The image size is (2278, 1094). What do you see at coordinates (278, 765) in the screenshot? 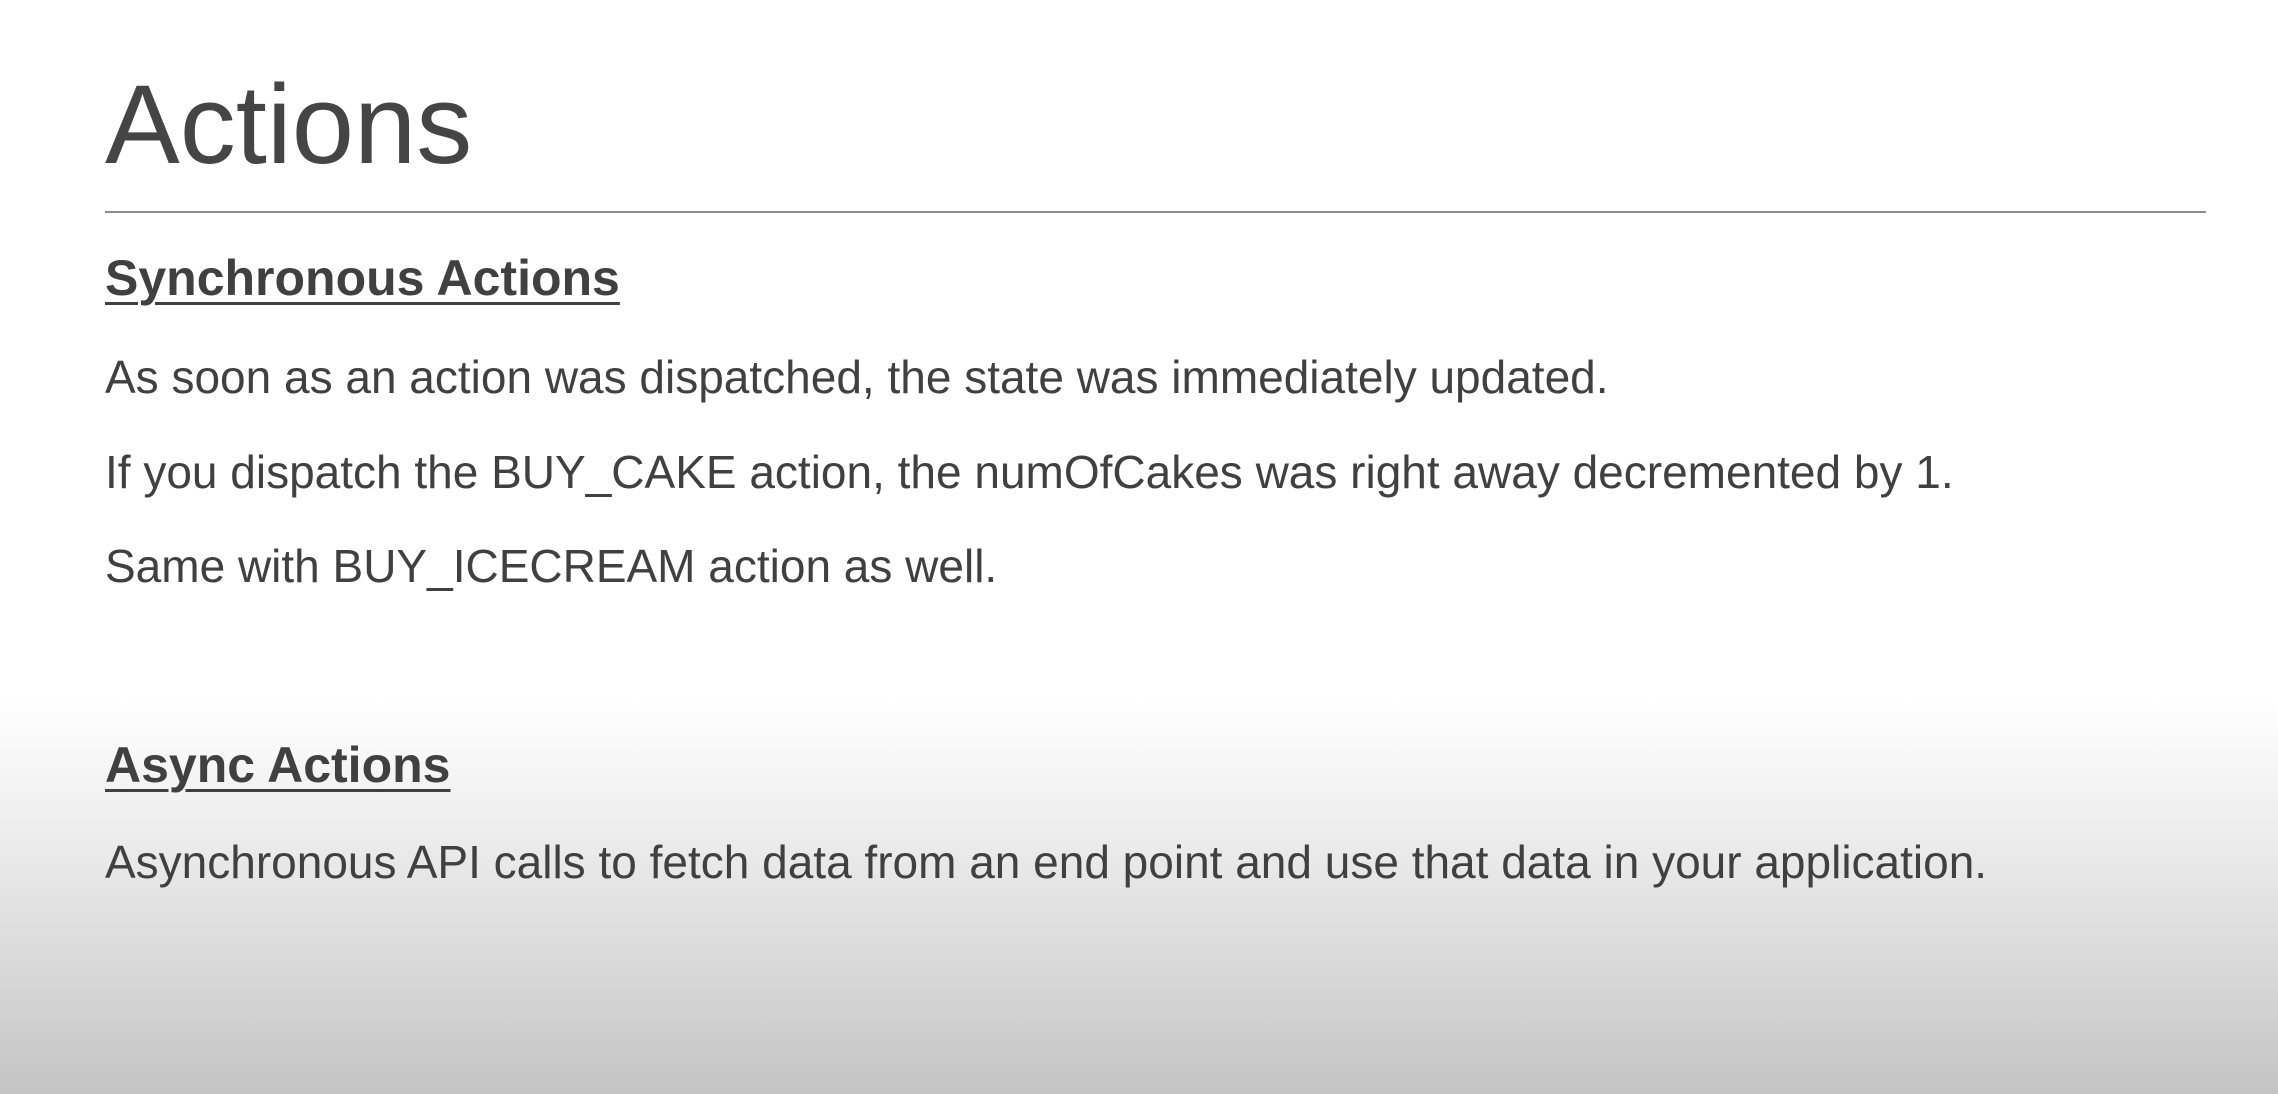
I see `section-heading-async: Async Actions` at bounding box center [278, 765].